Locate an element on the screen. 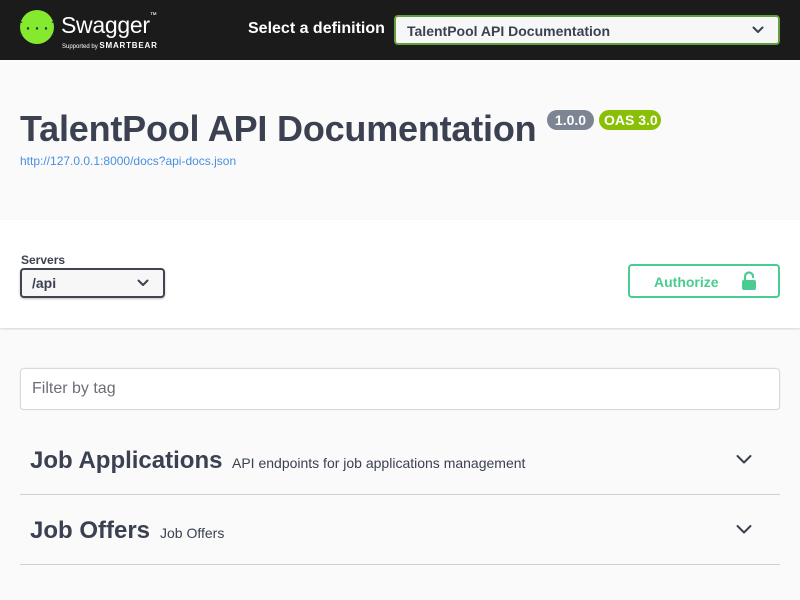 The width and height of the screenshot is (800, 600). swagger-logo-icon: {···} is located at coordinates (37, 27).